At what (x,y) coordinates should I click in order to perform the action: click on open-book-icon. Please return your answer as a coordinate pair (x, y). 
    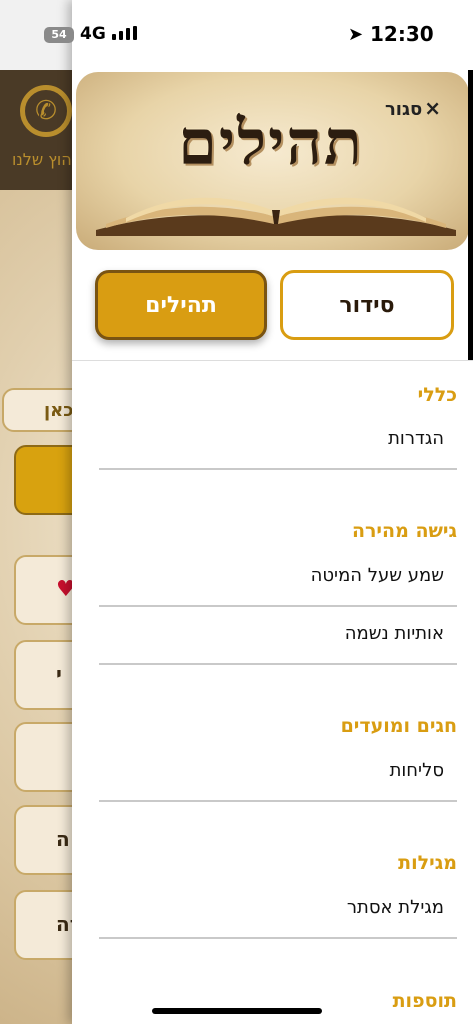
    Looking at the image, I should click on (276, 216).